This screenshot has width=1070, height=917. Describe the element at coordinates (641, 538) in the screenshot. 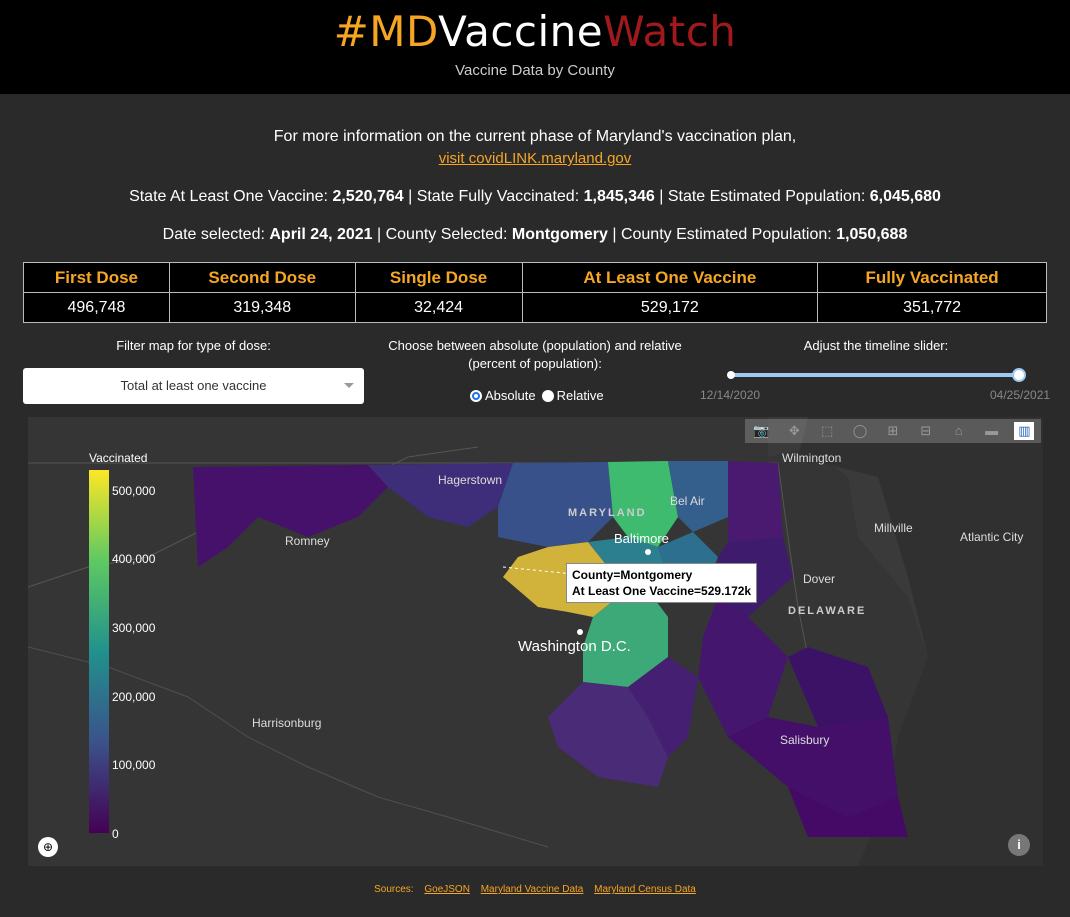

I see `place-baltimore: Baltimore` at that location.